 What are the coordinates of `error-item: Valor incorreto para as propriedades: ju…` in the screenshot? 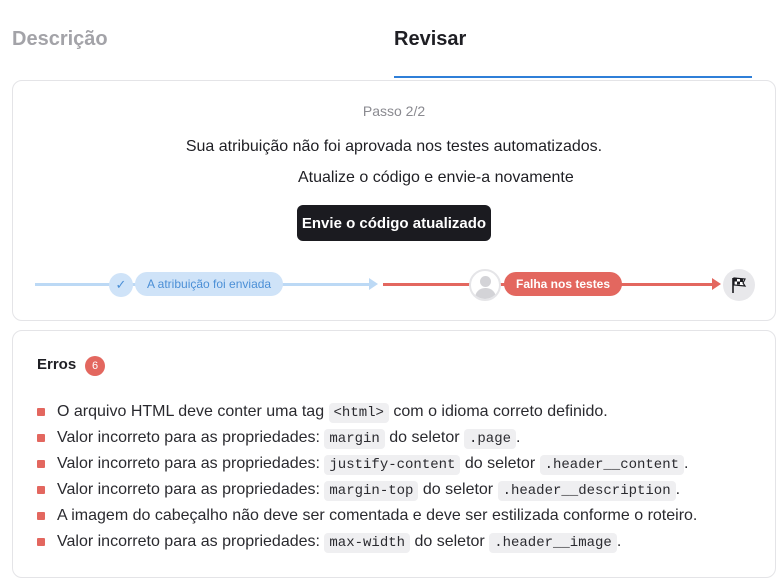 It's located at (367, 467).